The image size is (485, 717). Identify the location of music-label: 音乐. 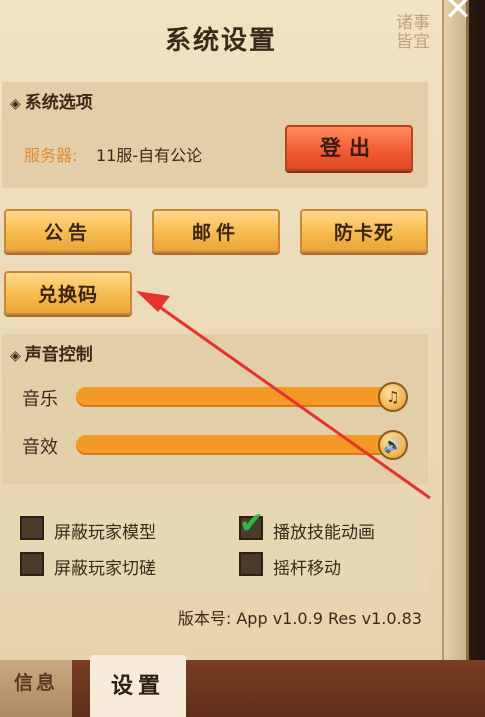
(40, 399).